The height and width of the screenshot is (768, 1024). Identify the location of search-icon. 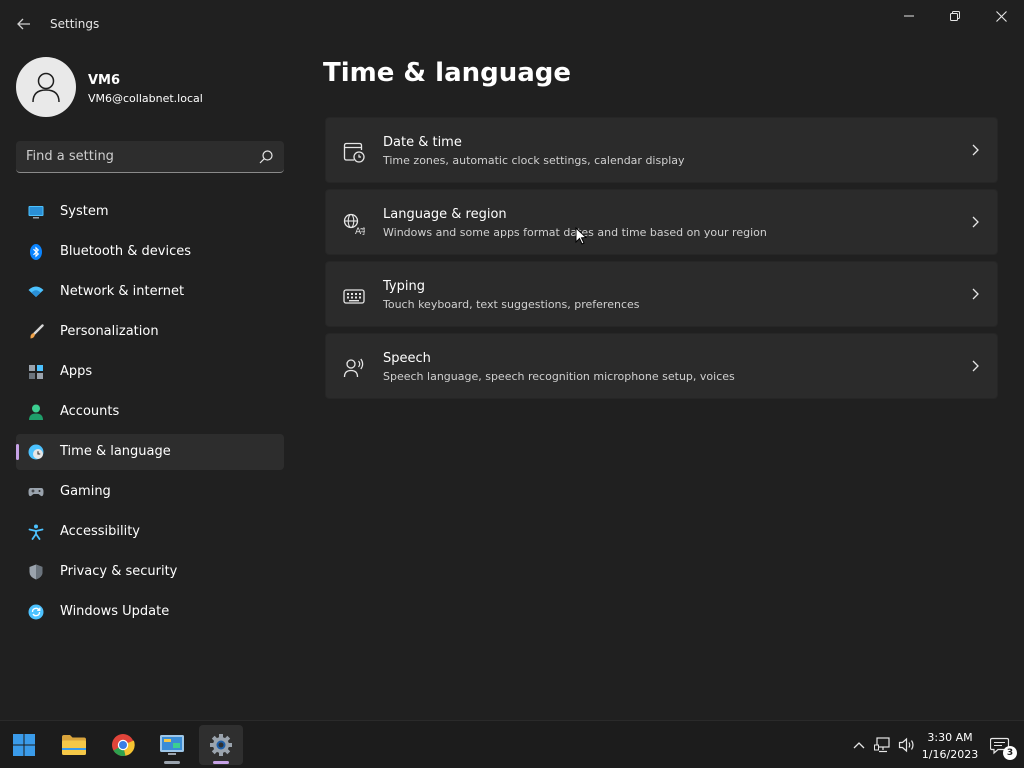
(266, 157).